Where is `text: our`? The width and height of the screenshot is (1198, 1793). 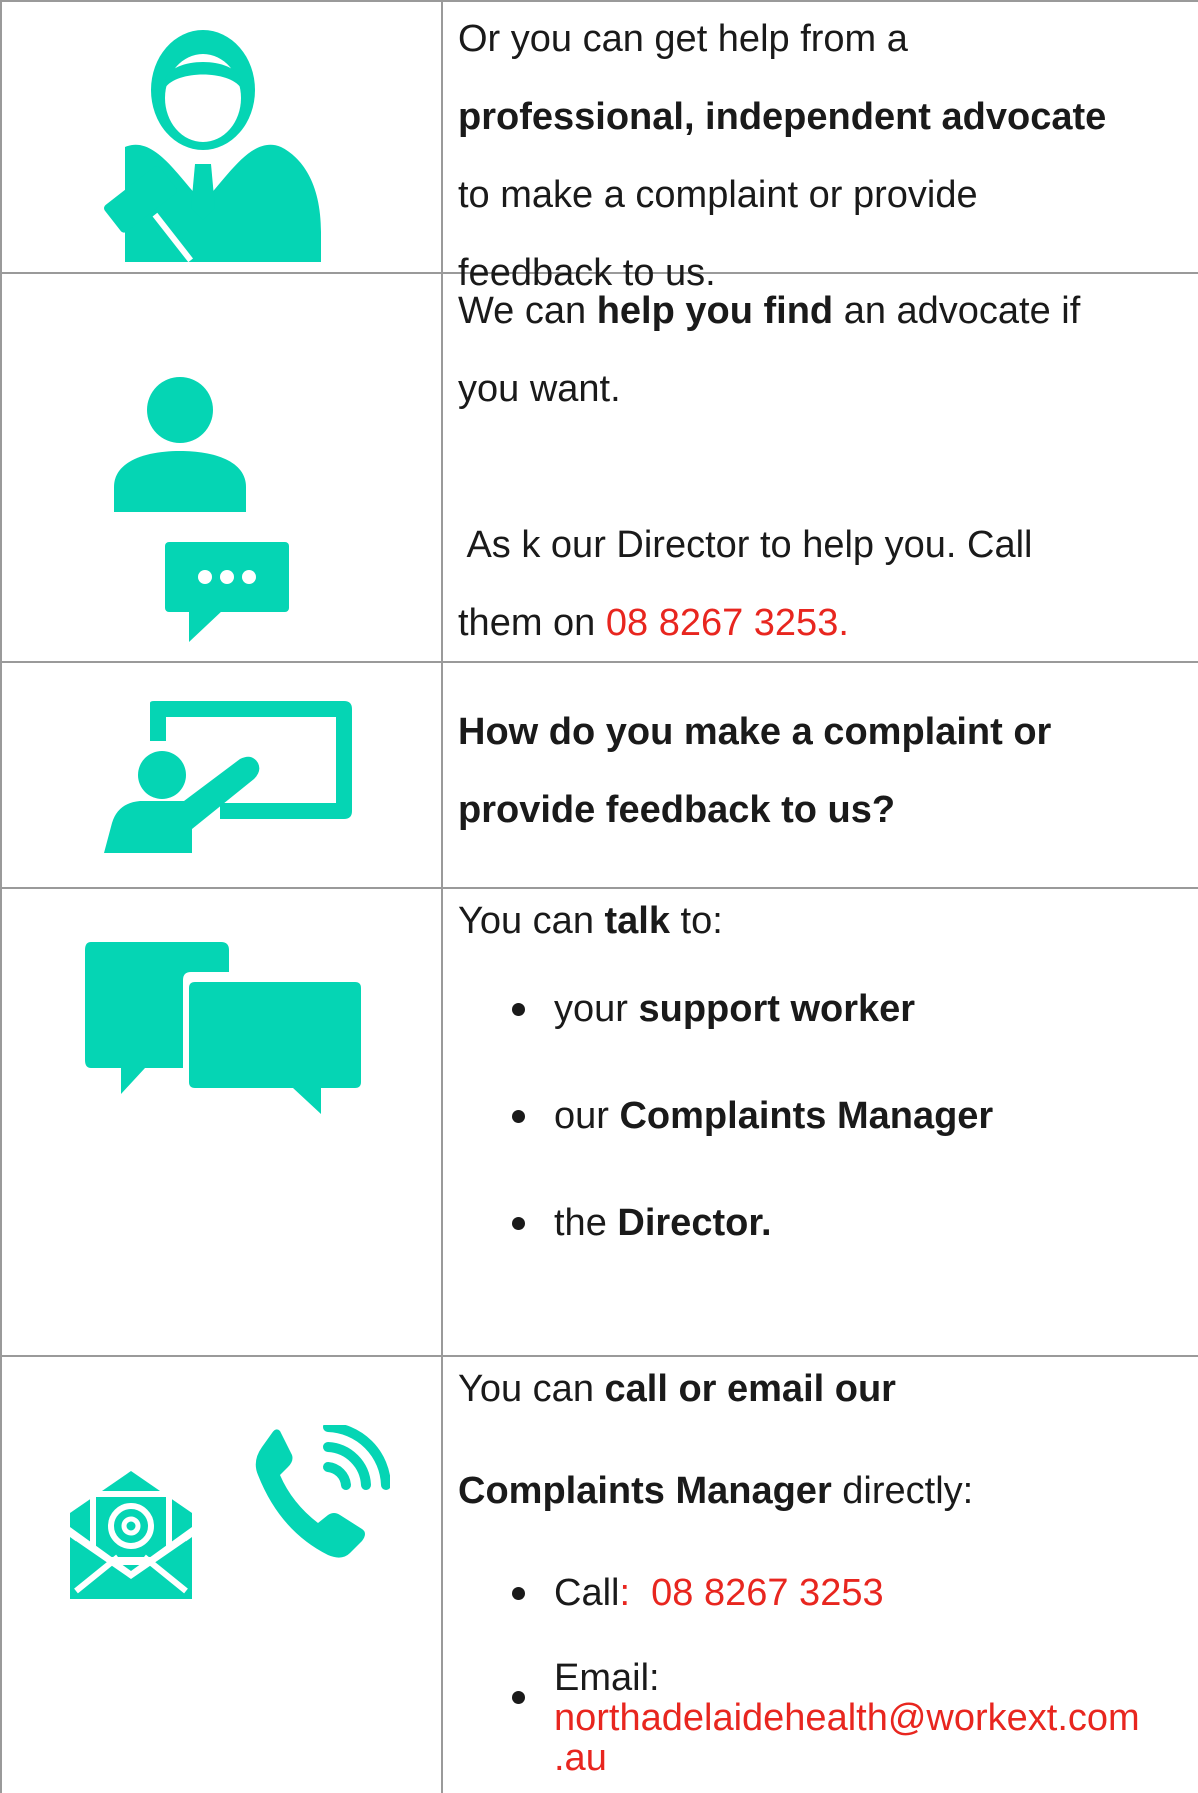
text: our is located at coordinates (587, 1116).